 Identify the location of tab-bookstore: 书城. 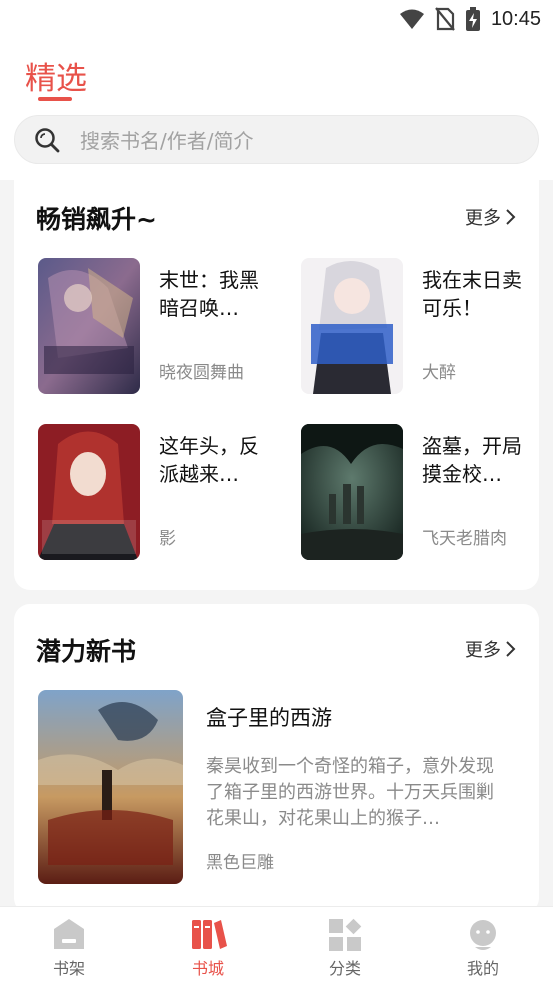
(208, 945).